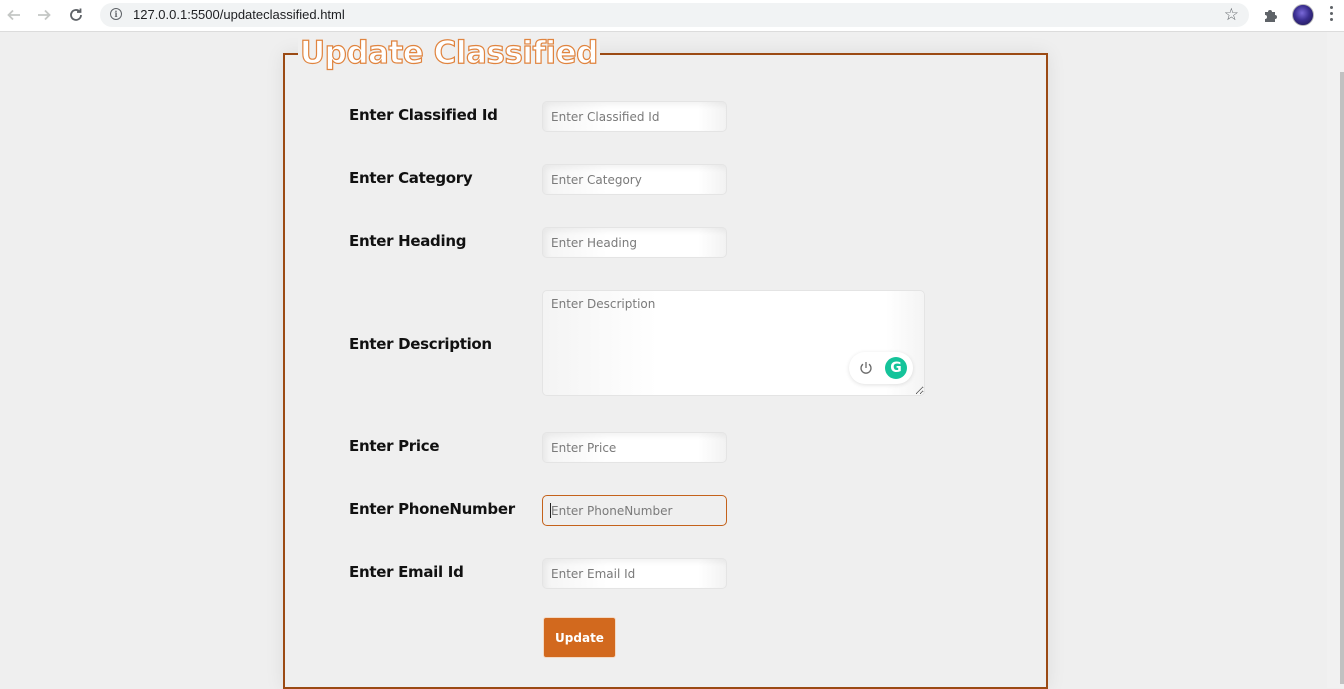  I want to click on form-legend: Update Classified, so click(449, 53).